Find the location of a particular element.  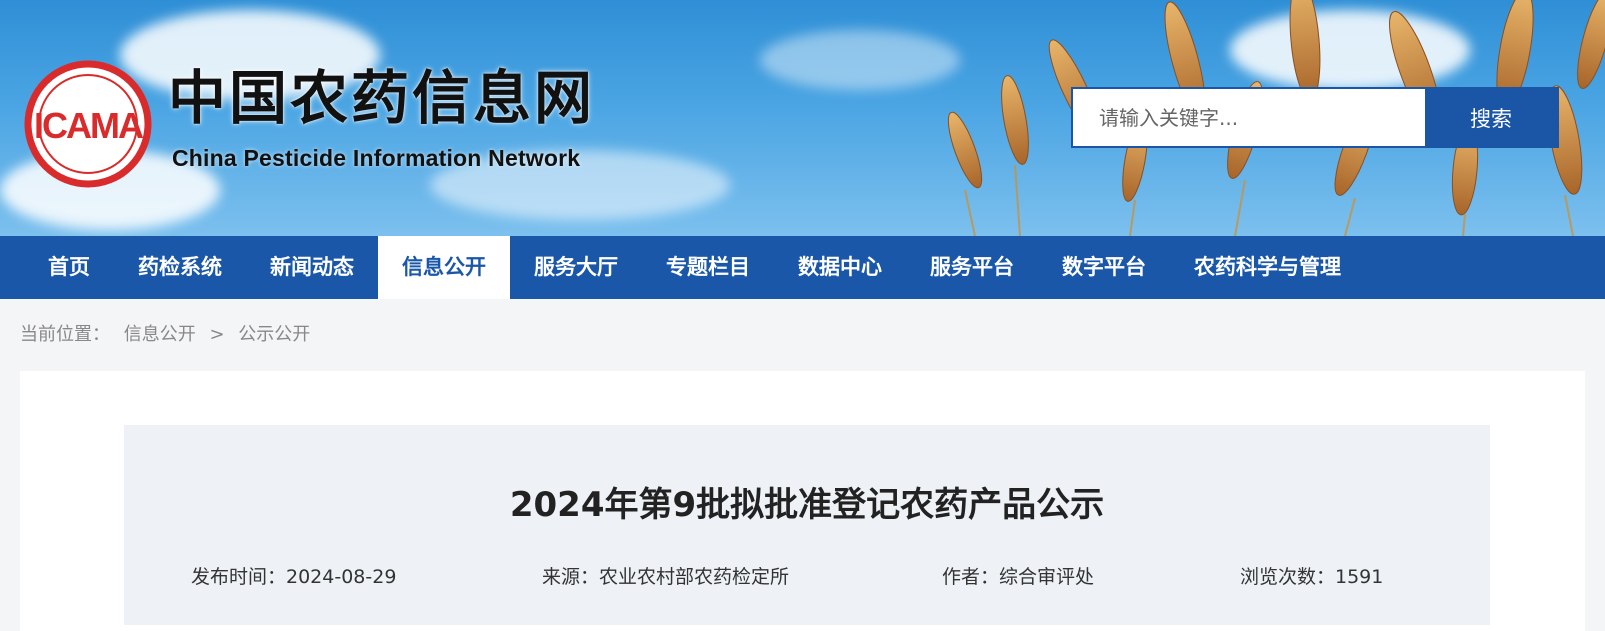

nav-item-pesticide-science: 农药科学与管理 is located at coordinates (1267, 267).